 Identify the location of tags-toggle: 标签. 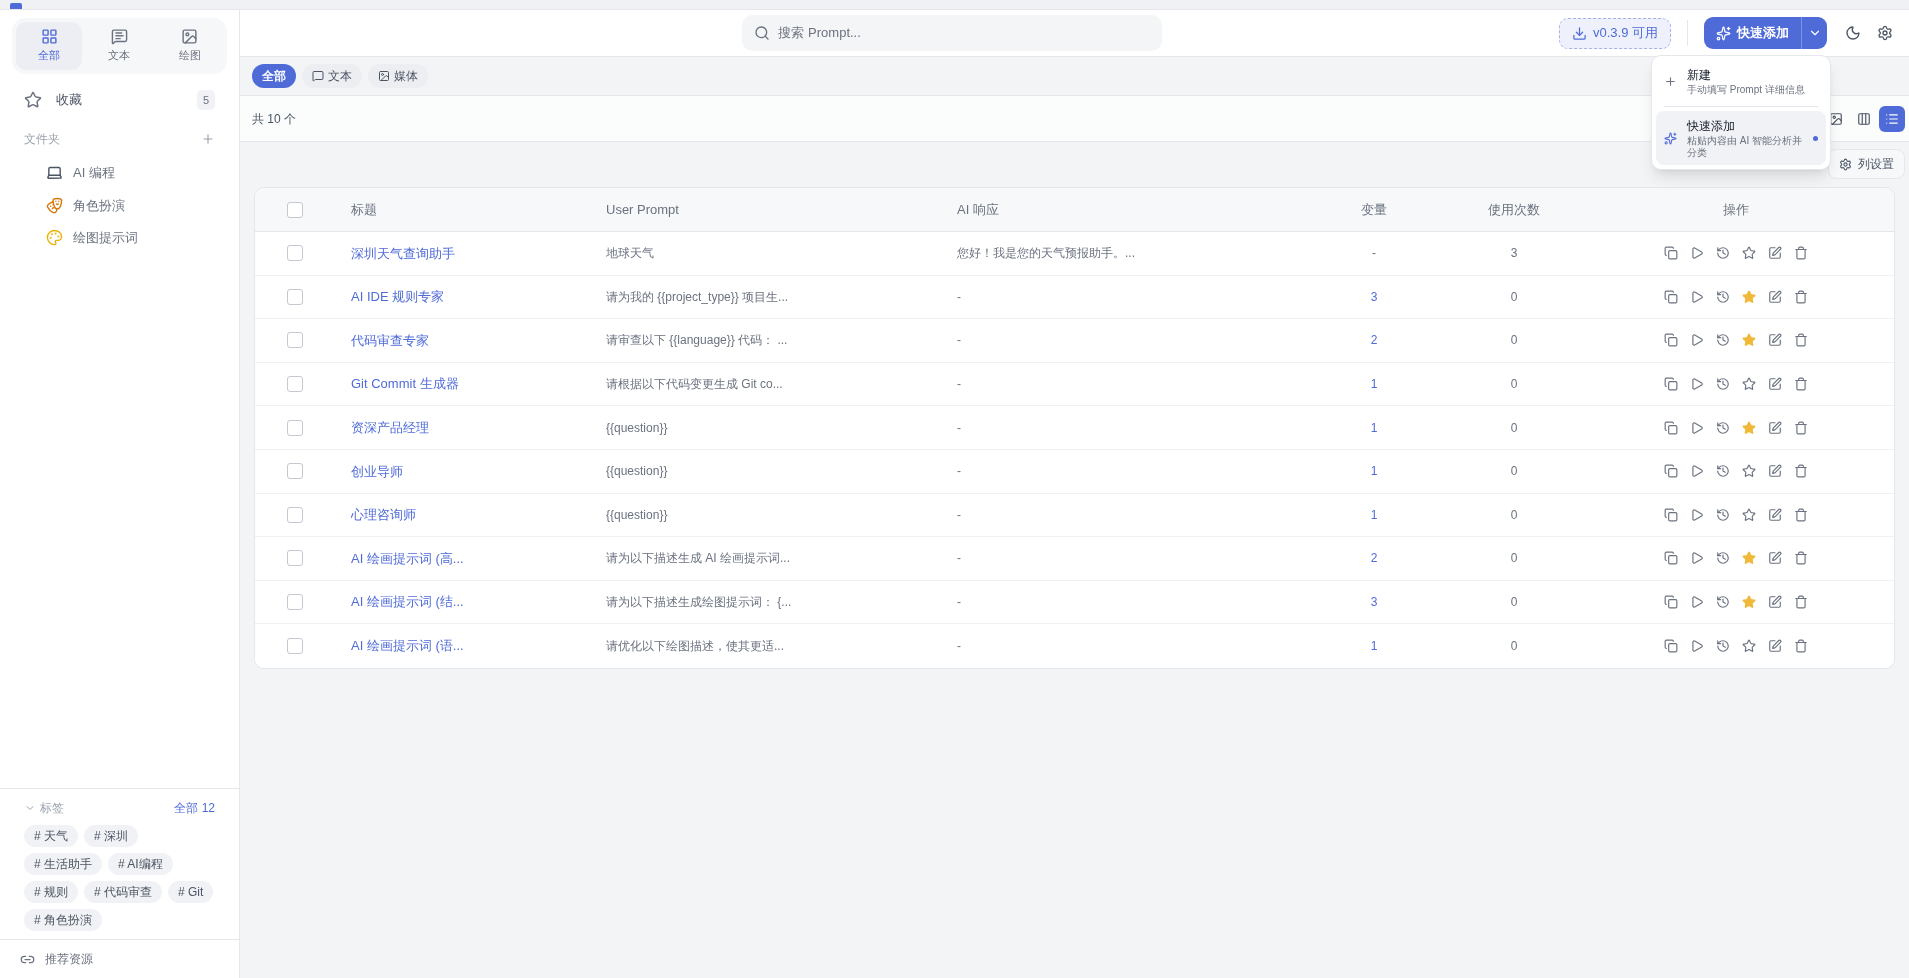
(44, 808).